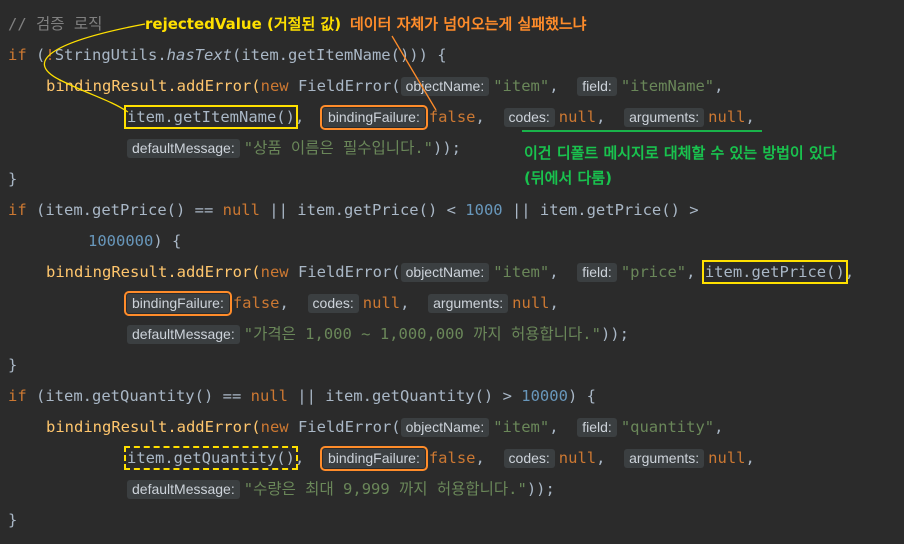  What do you see at coordinates (240, 68) in the screenshot?
I see `annotation-arrows` at bounding box center [240, 68].